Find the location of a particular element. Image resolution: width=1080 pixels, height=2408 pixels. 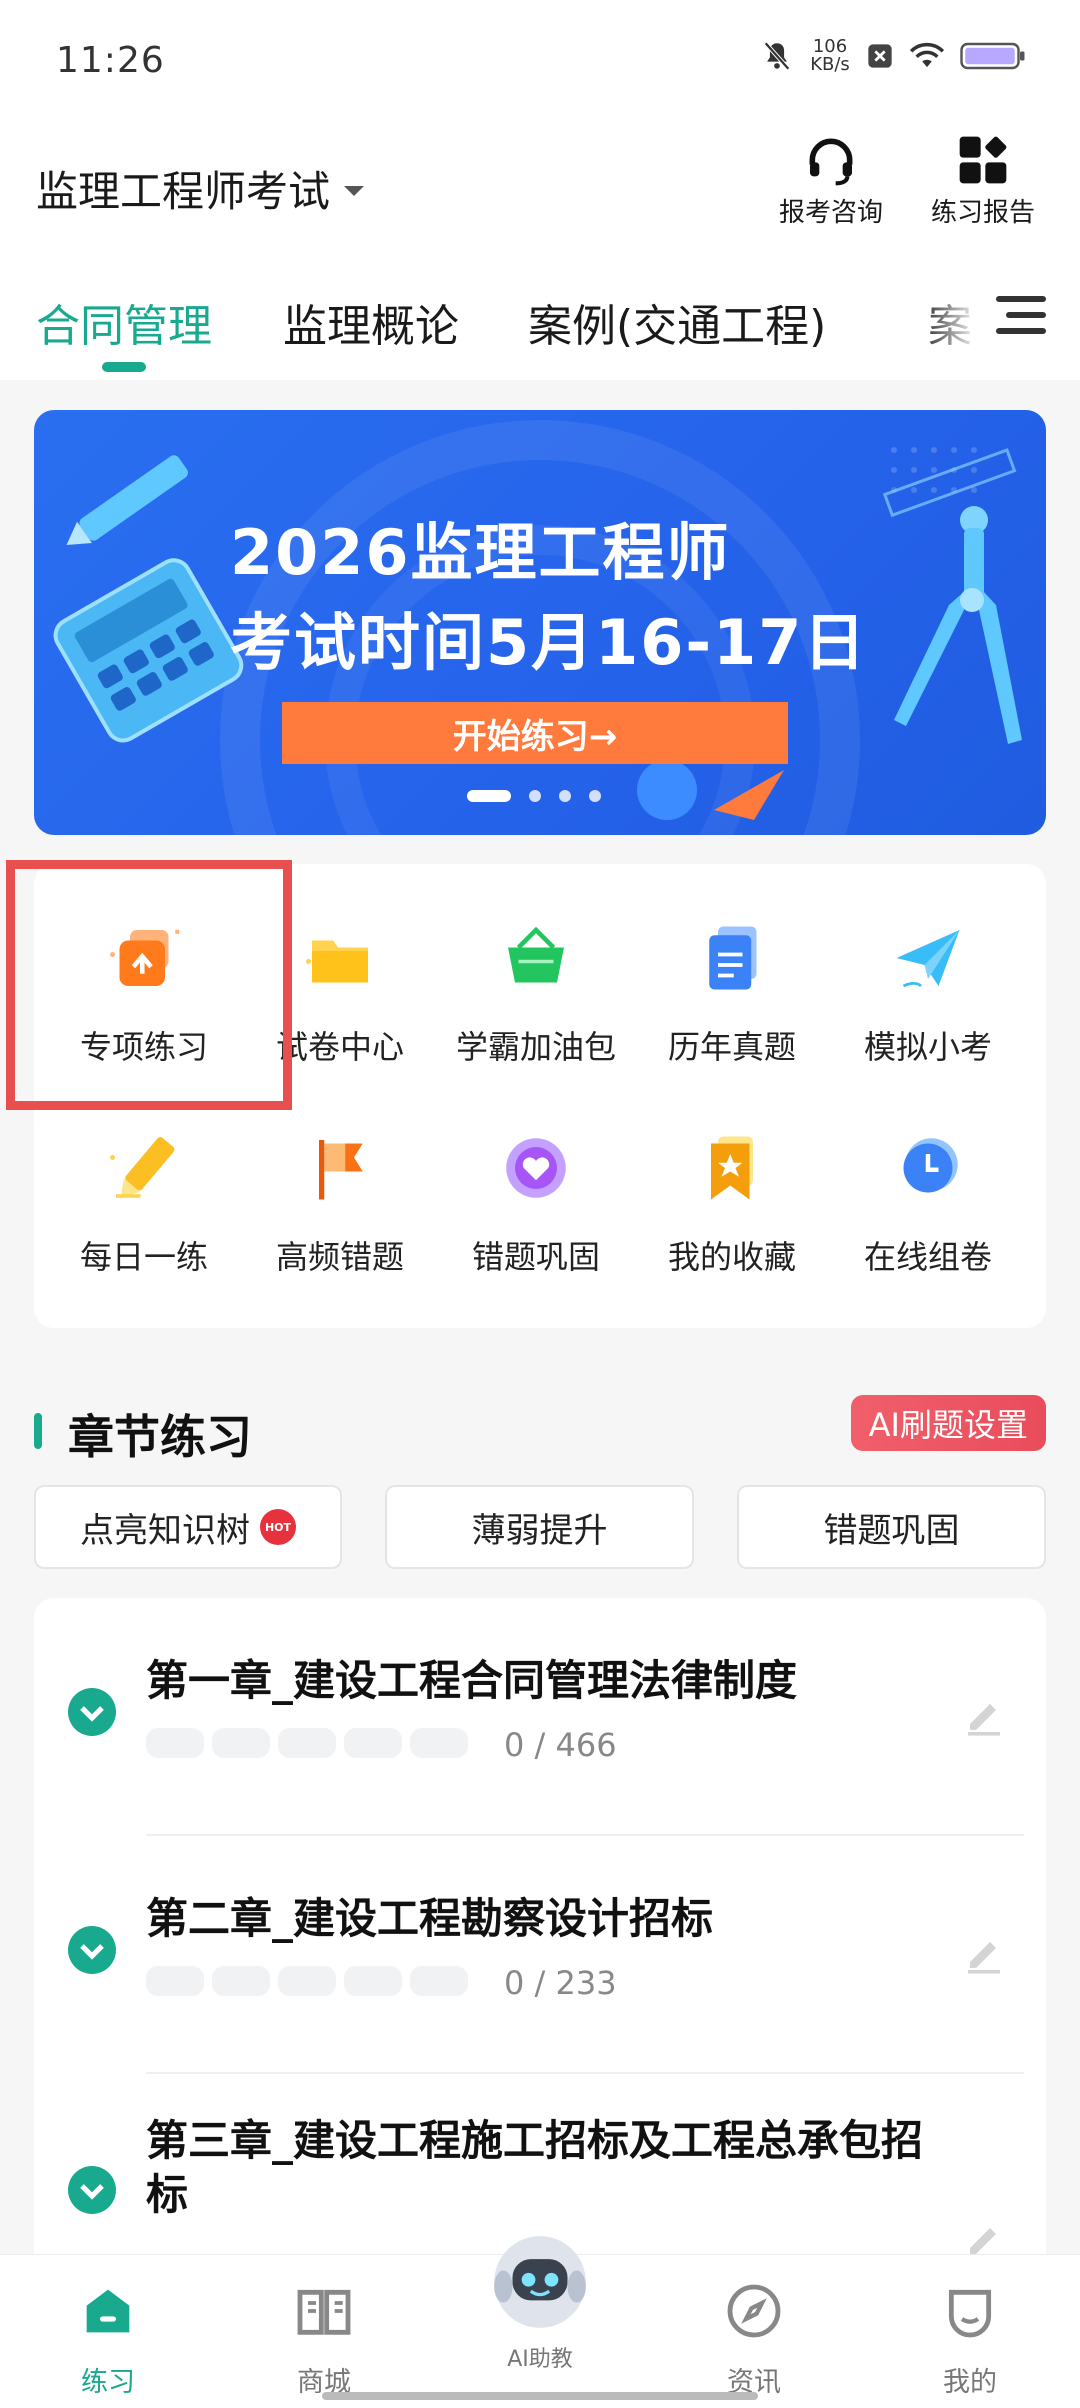

chapter-progress-count: 0 / 233 is located at coordinates (560, 1983).